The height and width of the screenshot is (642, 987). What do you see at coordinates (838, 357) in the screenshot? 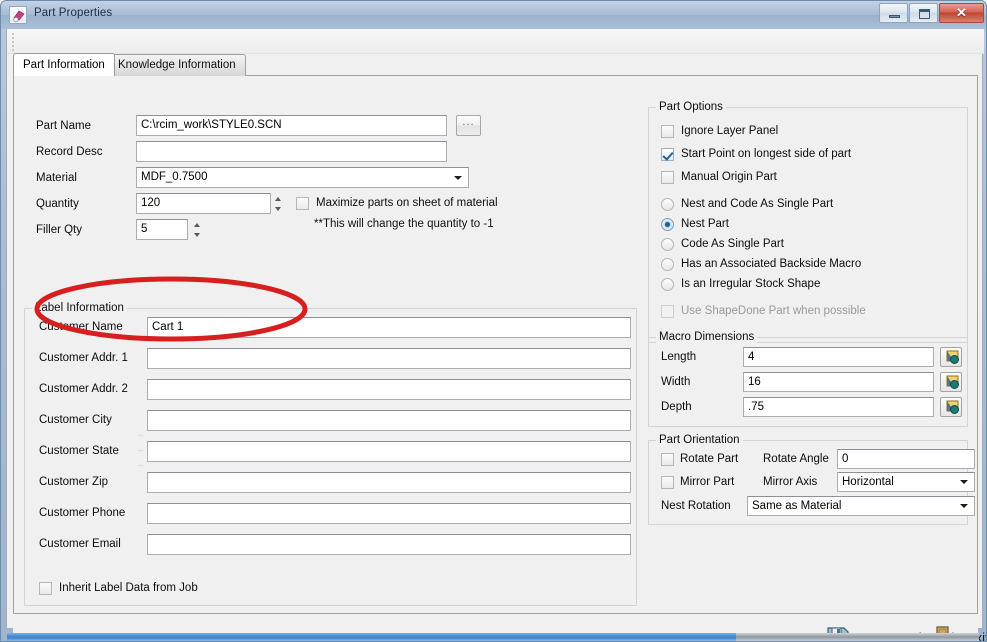
I see `length-input: 4` at bounding box center [838, 357].